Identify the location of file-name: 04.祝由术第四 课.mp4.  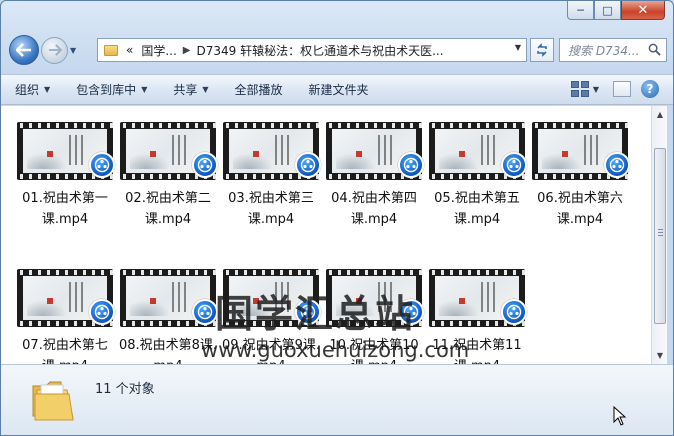
(374, 209).